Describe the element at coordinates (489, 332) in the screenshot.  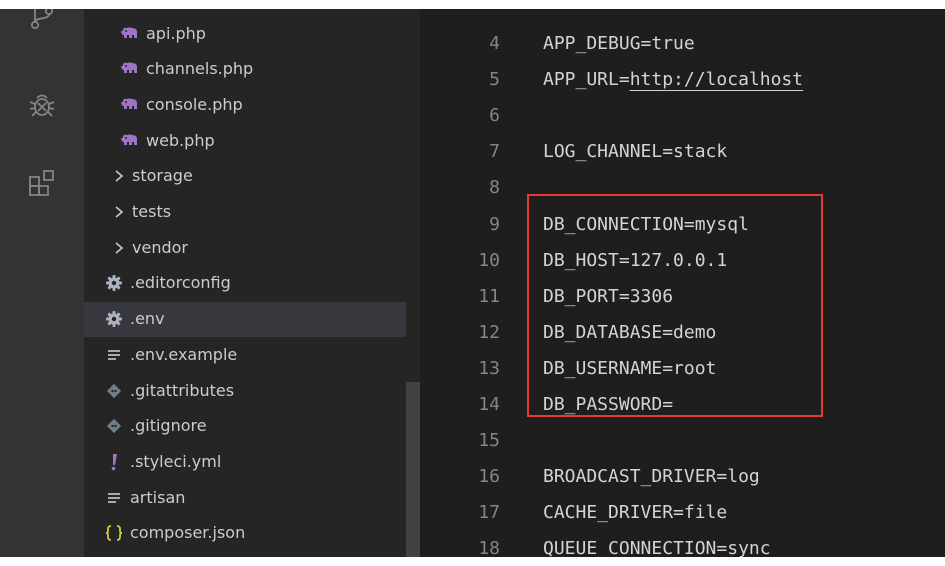
I see `line-number: 12` at that location.